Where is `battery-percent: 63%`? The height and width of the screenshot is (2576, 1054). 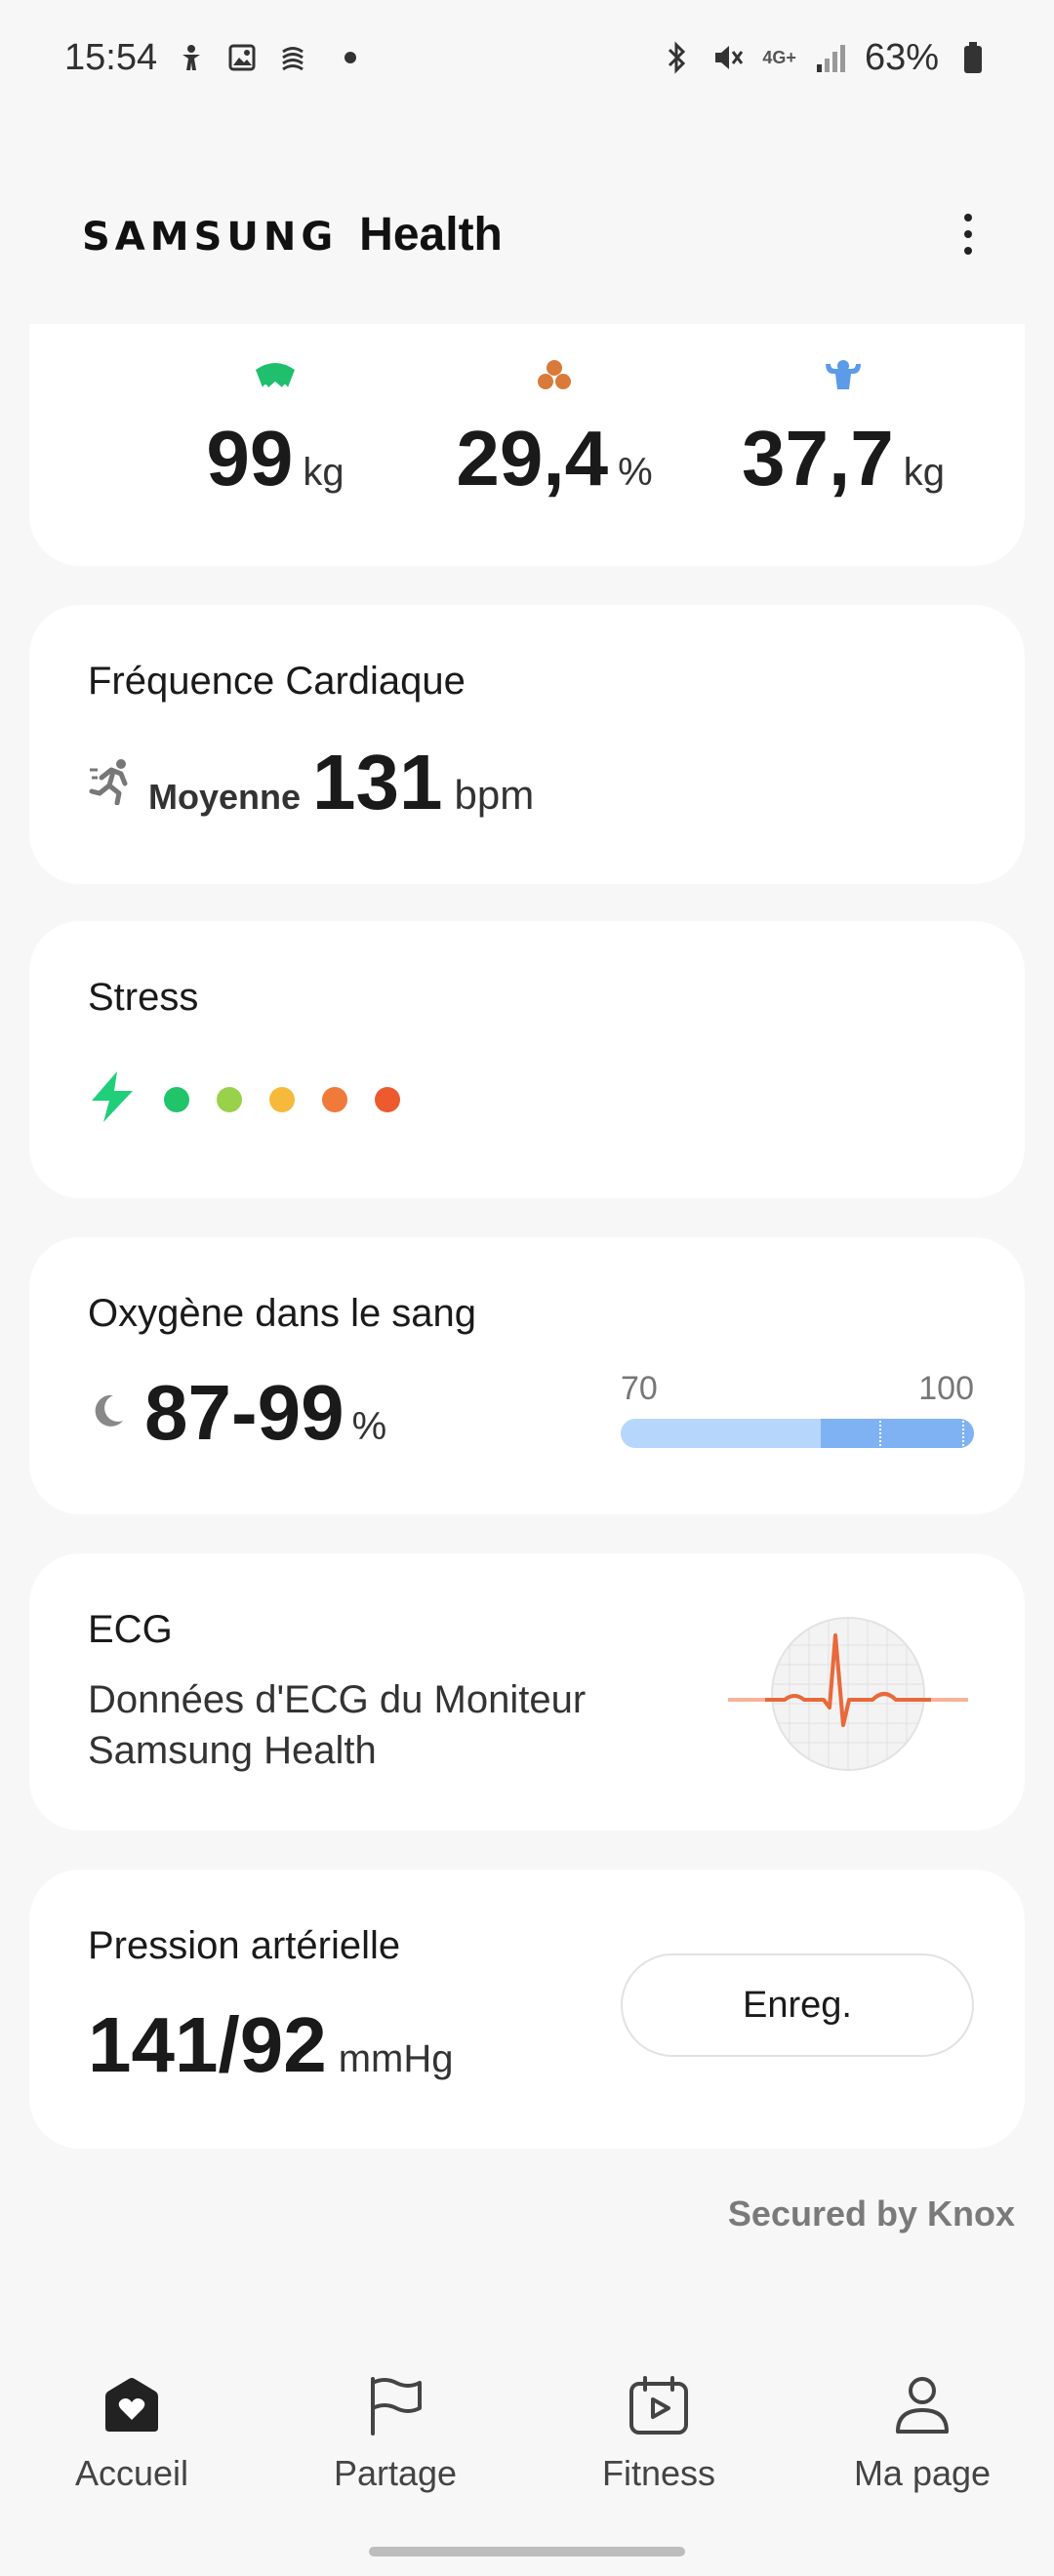
battery-percent: 63% is located at coordinates (901, 57).